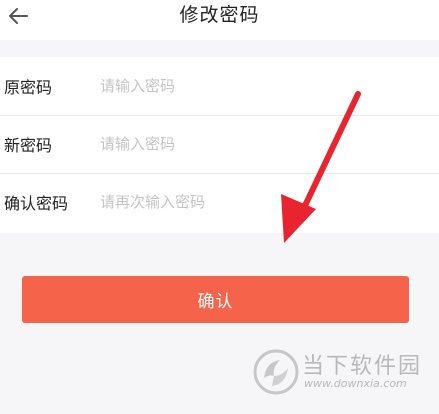 This screenshot has width=439, height=414. I want to click on old-password-input, so click(269, 86).